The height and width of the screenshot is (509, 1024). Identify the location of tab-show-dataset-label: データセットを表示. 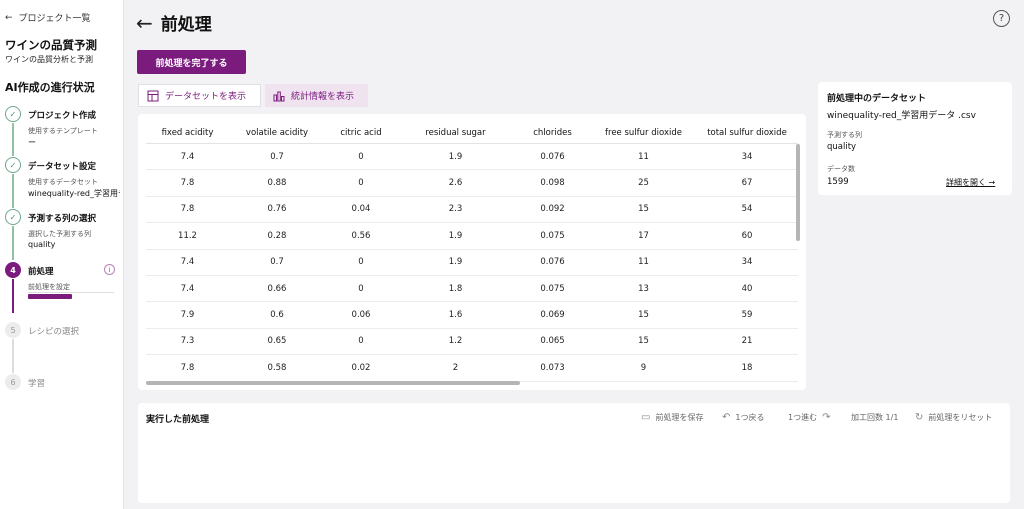
(206, 97).